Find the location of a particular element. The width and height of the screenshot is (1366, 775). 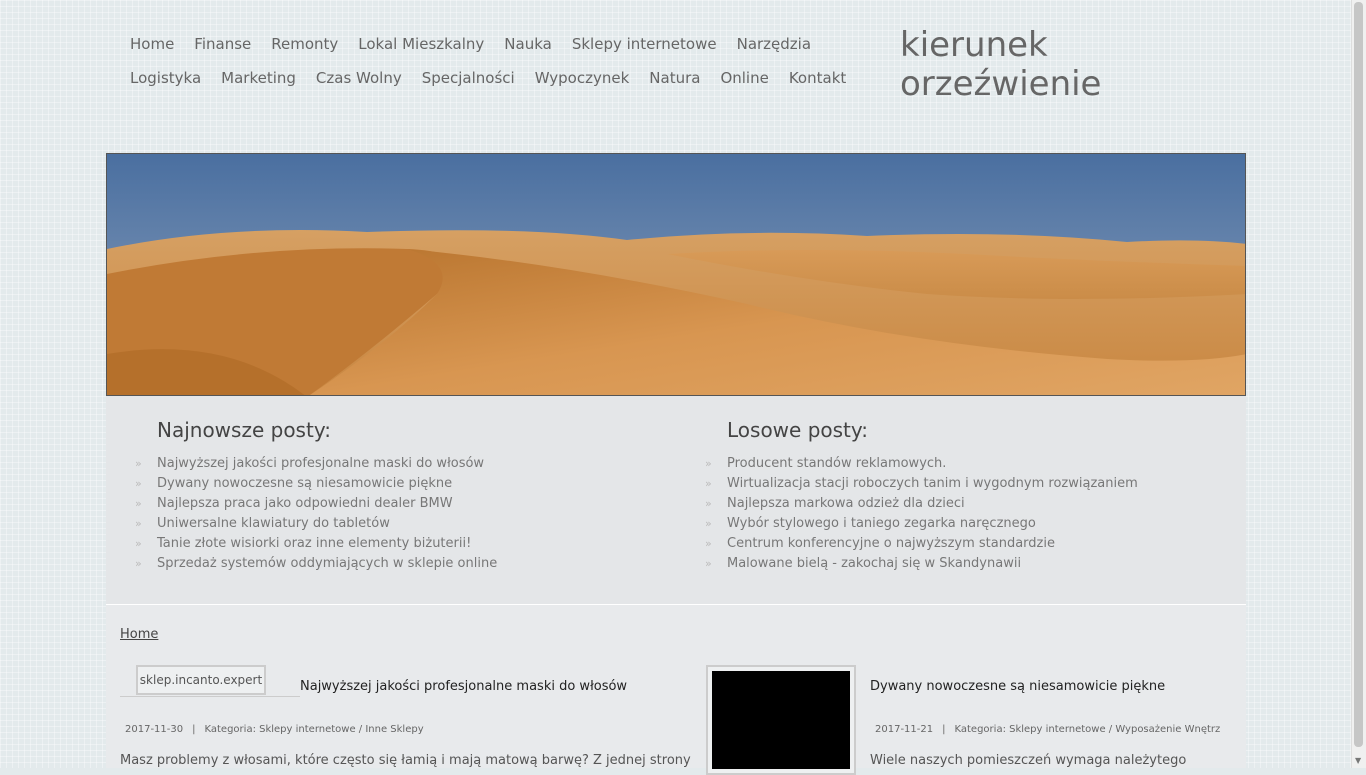

random-post-item: Producent standów reklamowych. is located at coordinates (966, 464).